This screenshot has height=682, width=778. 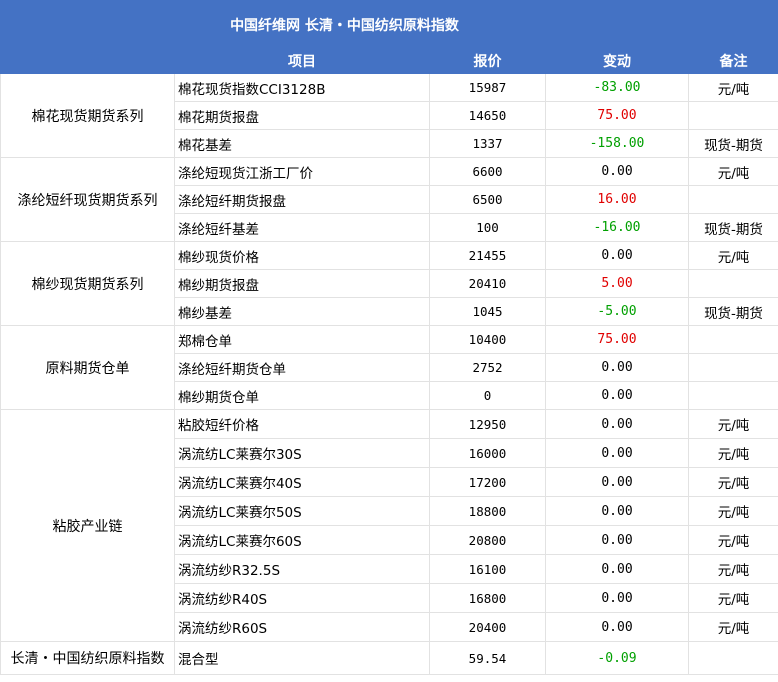 What do you see at coordinates (302, 115) in the screenshot?
I see `item-name: 棉花期货报盘` at bounding box center [302, 115].